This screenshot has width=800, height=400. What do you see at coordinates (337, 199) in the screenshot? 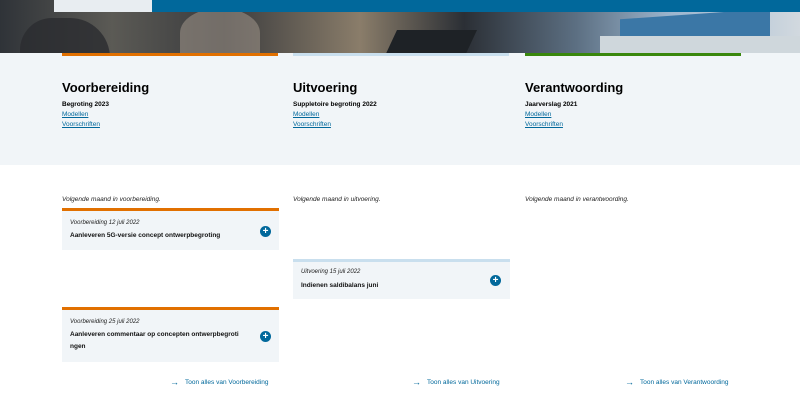
I see `next-month-label: Volgende maand in uitvoering.` at bounding box center [337, 199].